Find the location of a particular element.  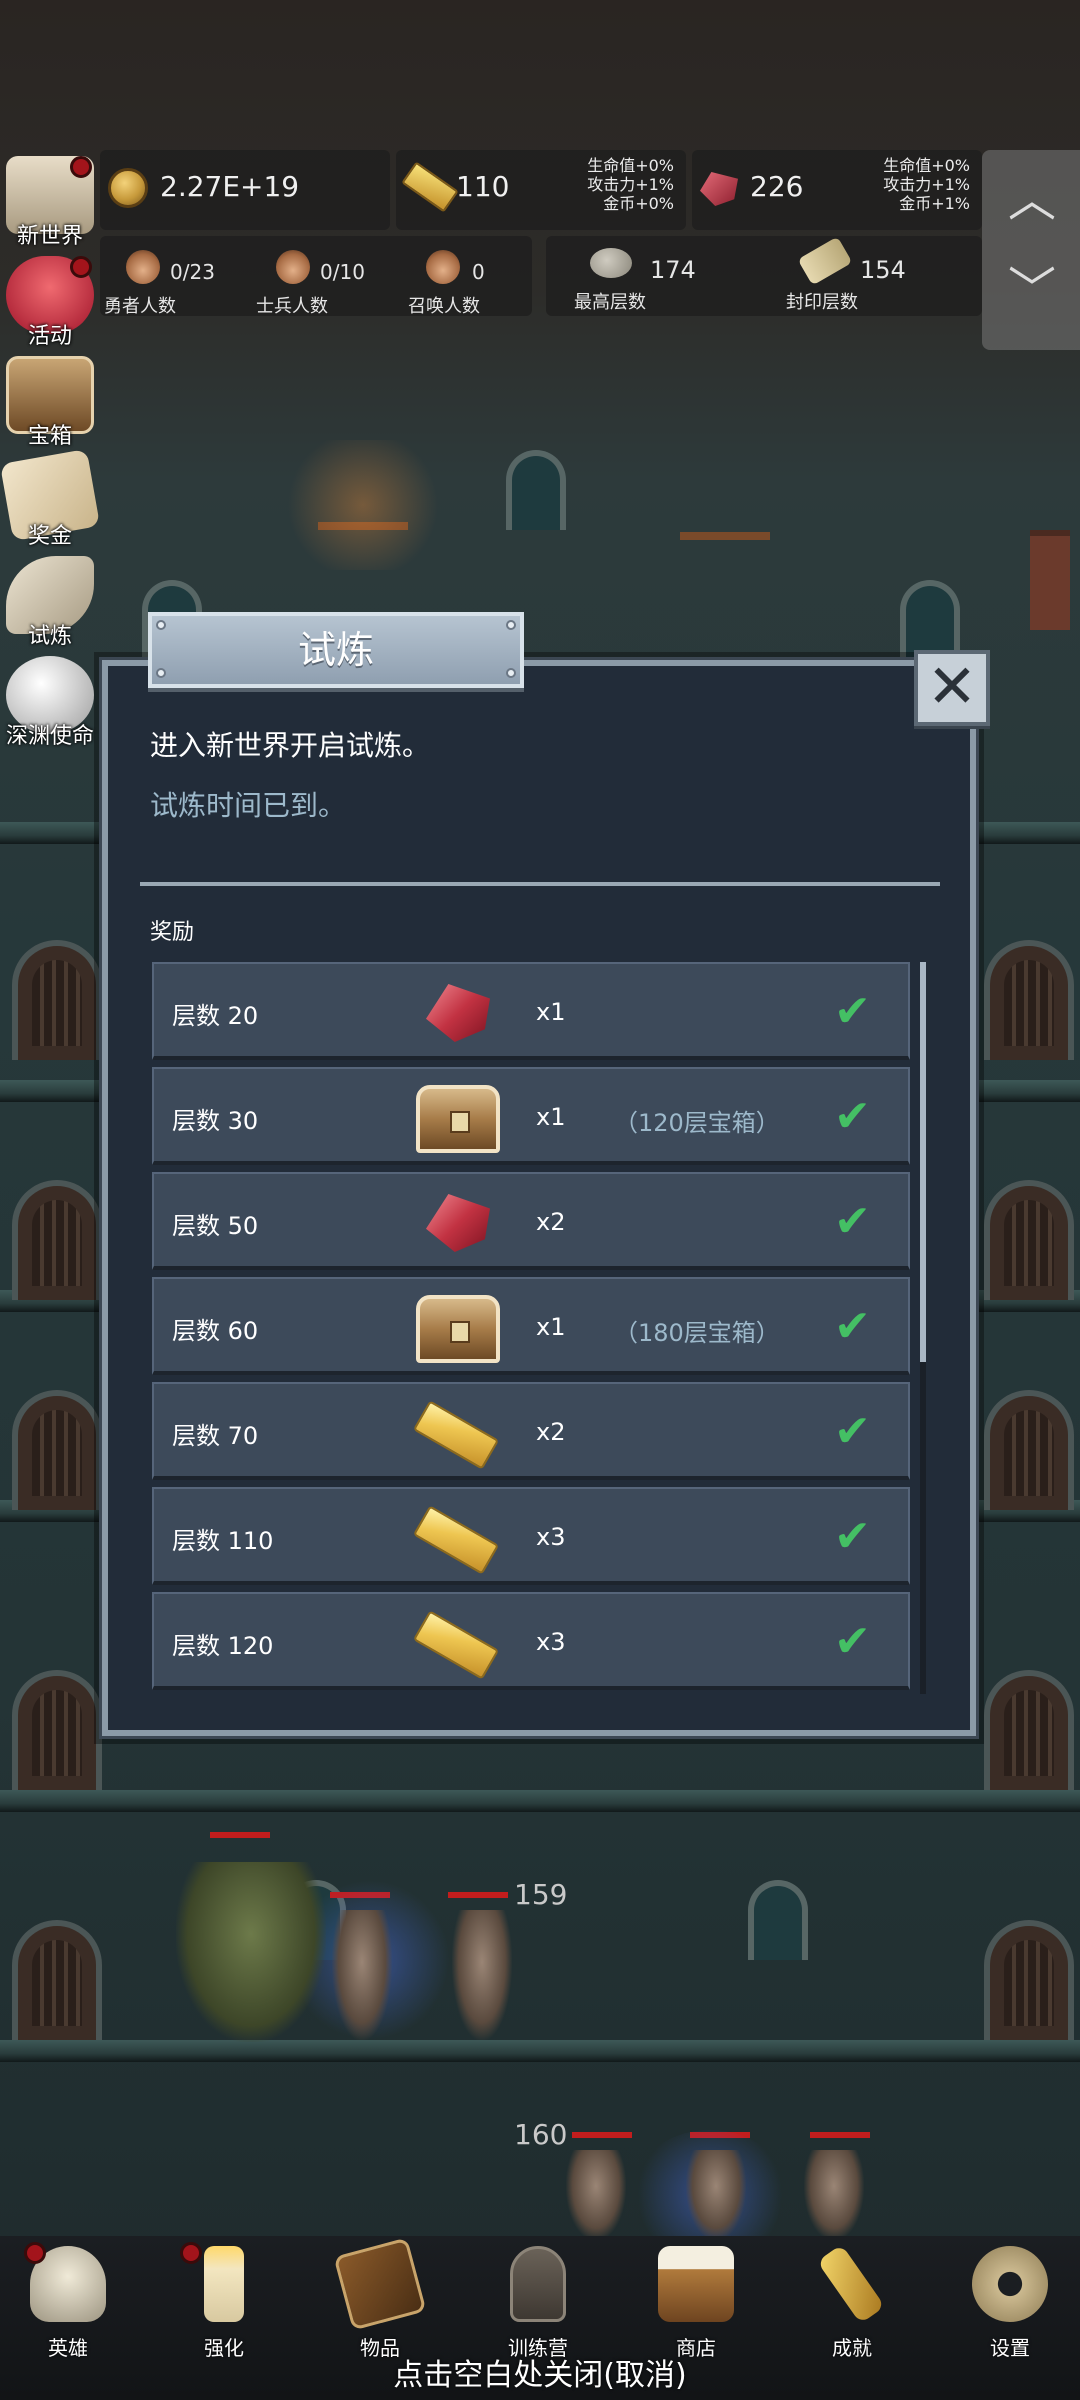

summon-count-label: 召唤人数 is located at coordinates (444, 306).